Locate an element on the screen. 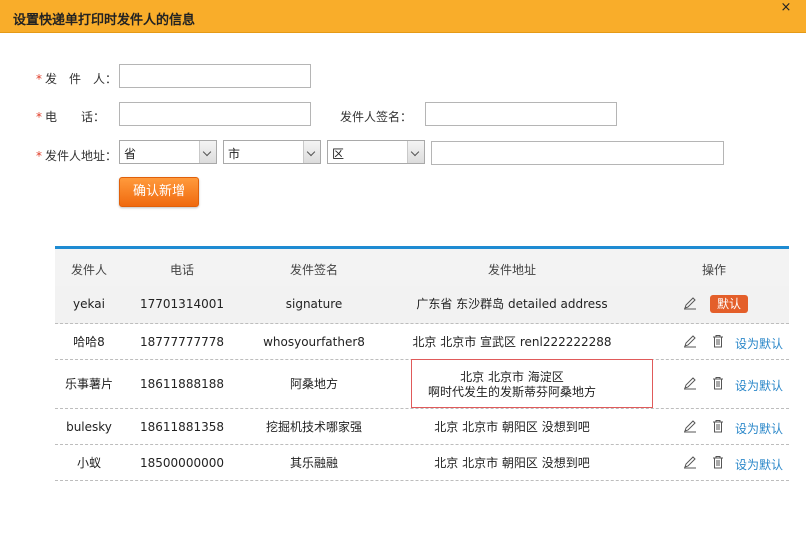  district-value: 区 is located at coordinates (338, 154).